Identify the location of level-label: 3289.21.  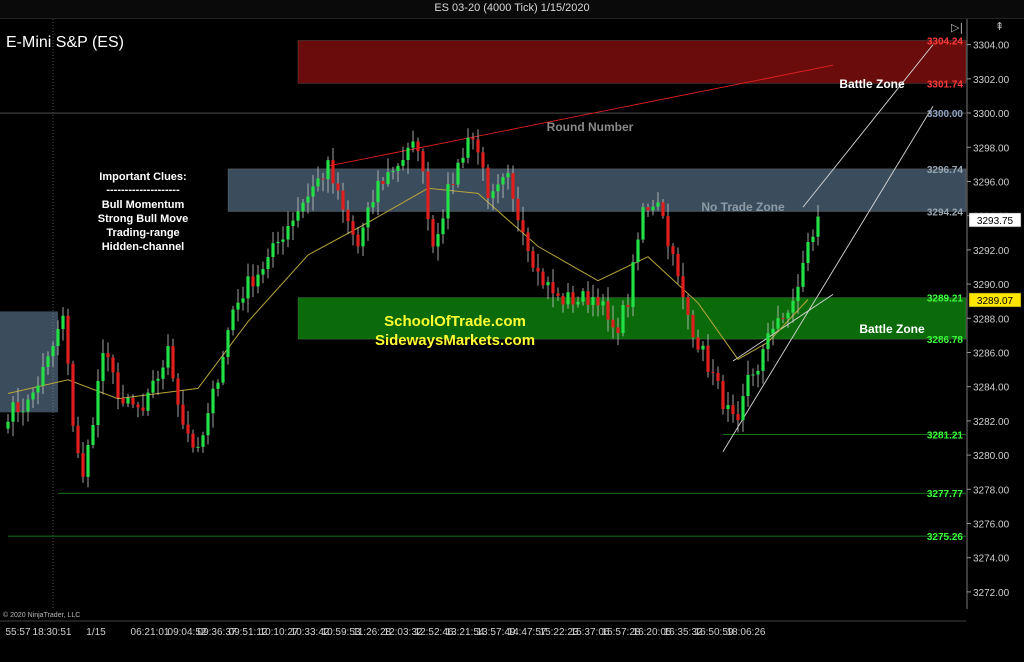
(945, 299).